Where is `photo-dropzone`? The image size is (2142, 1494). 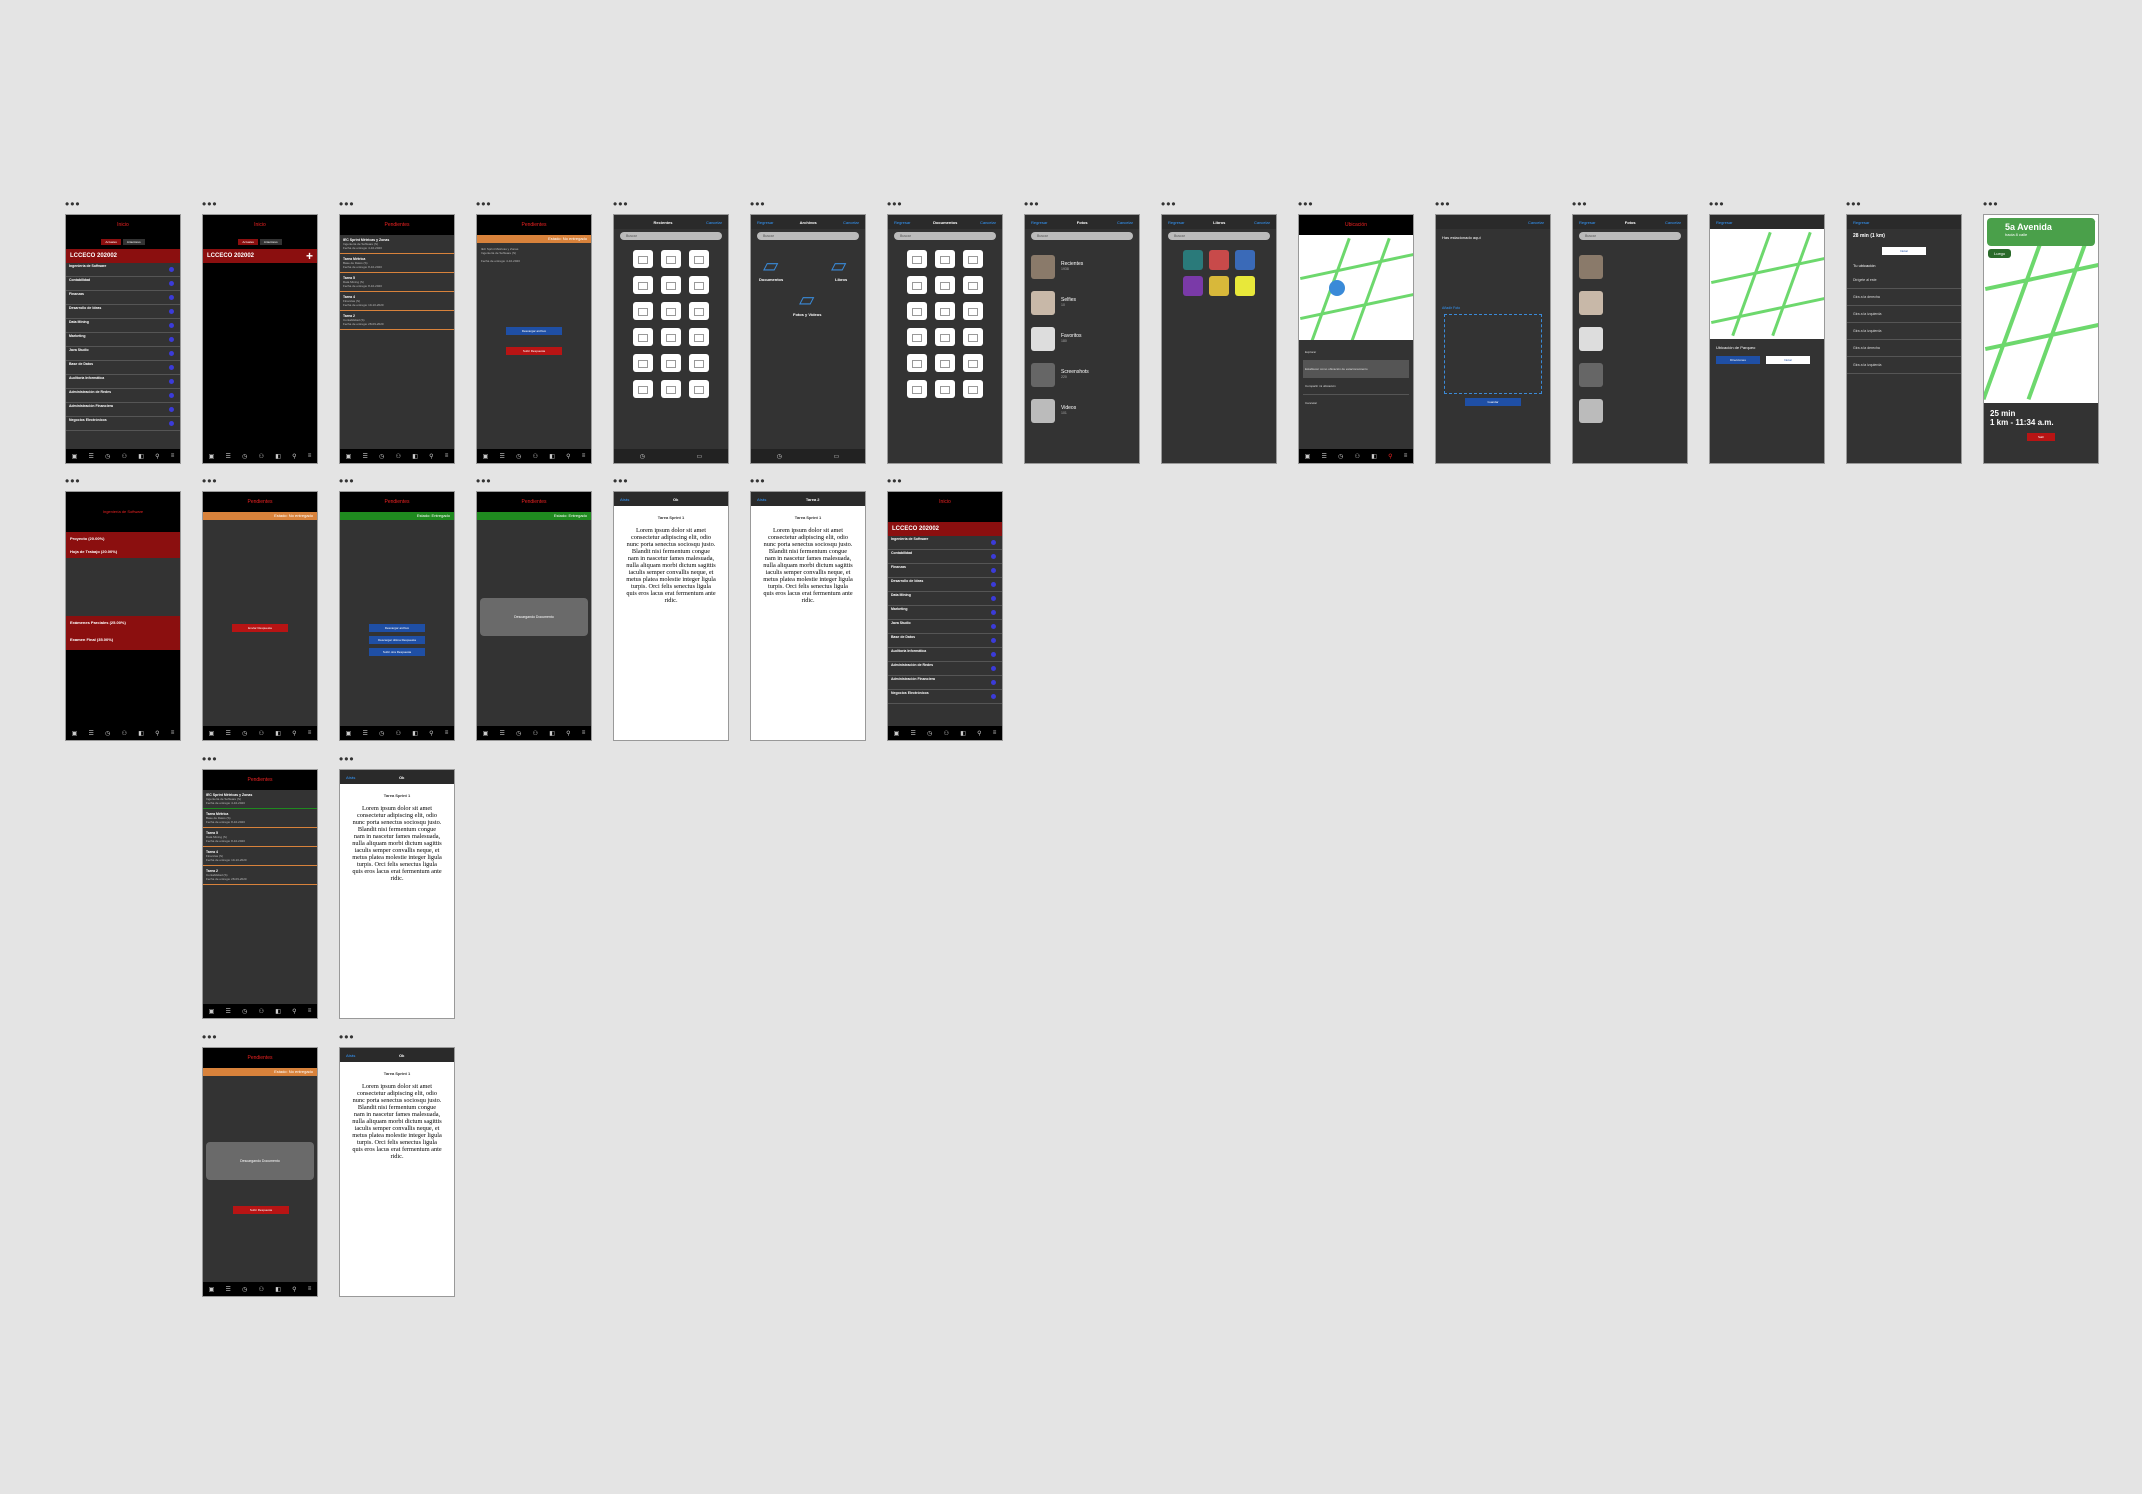 photo-dropzone is located at coordinates (1493, 354).